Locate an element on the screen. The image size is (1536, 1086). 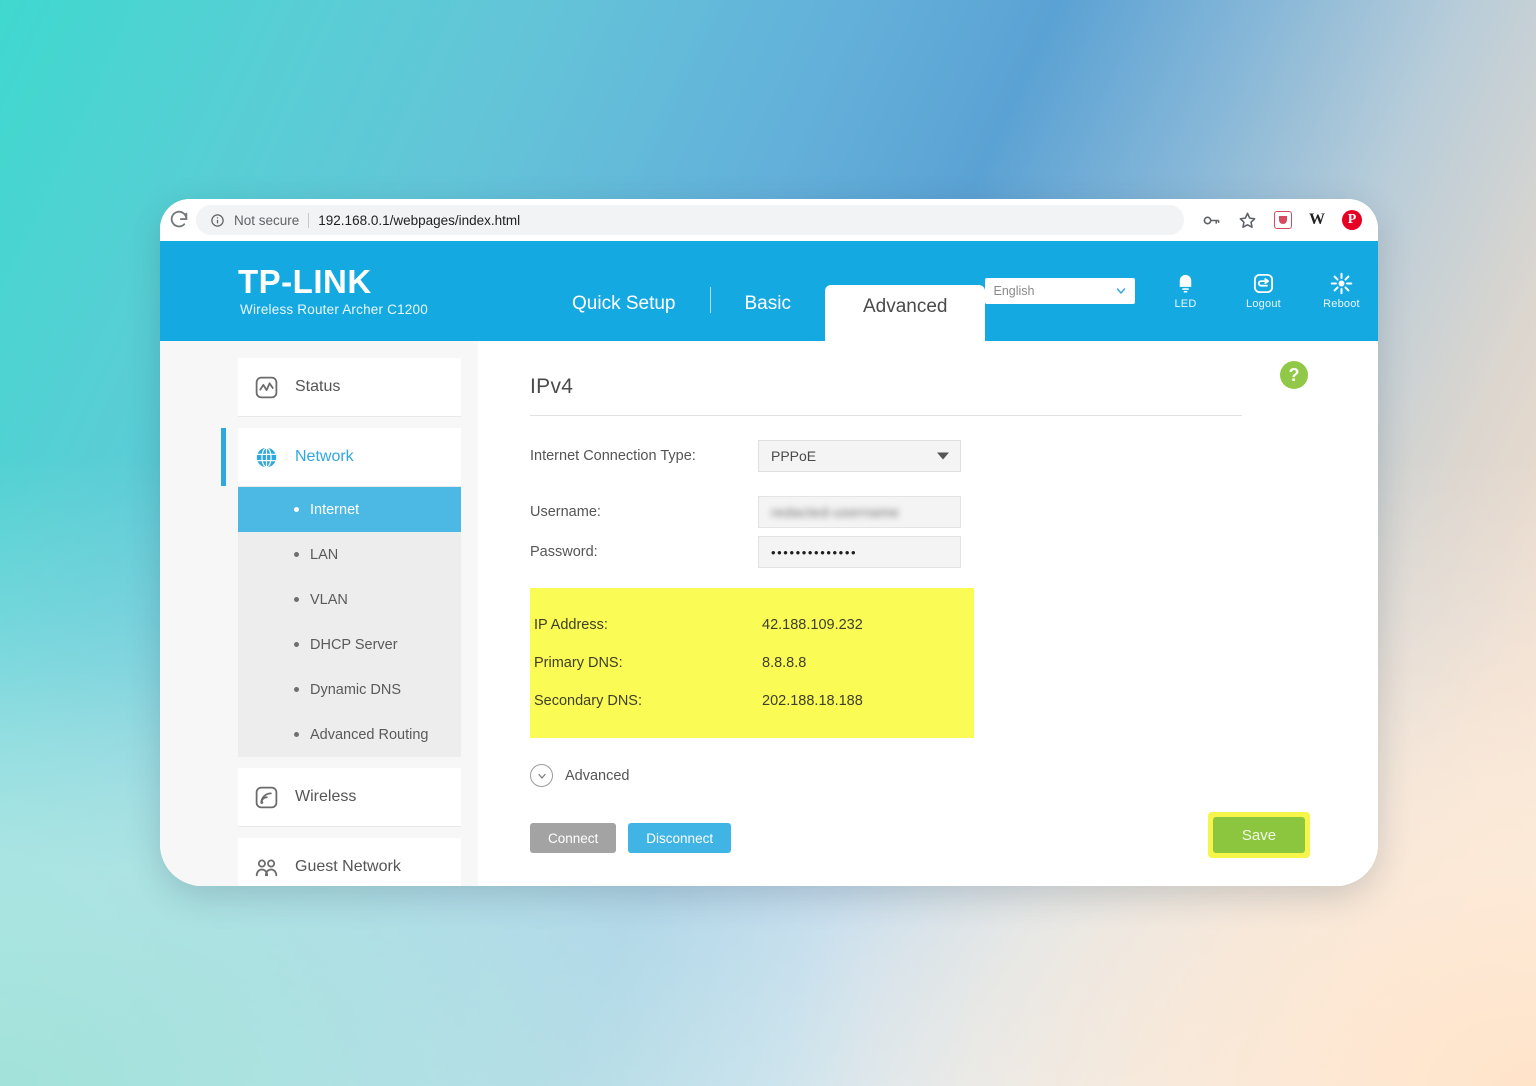
sidebar-item-label: Guest Network is located at coordinates (348, 866).